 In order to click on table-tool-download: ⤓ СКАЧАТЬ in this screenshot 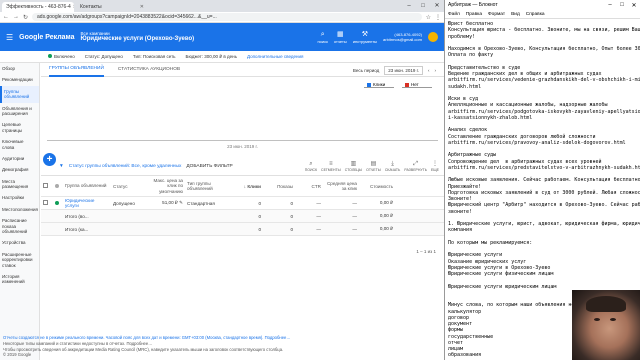, I will do `click(392, 166)`.